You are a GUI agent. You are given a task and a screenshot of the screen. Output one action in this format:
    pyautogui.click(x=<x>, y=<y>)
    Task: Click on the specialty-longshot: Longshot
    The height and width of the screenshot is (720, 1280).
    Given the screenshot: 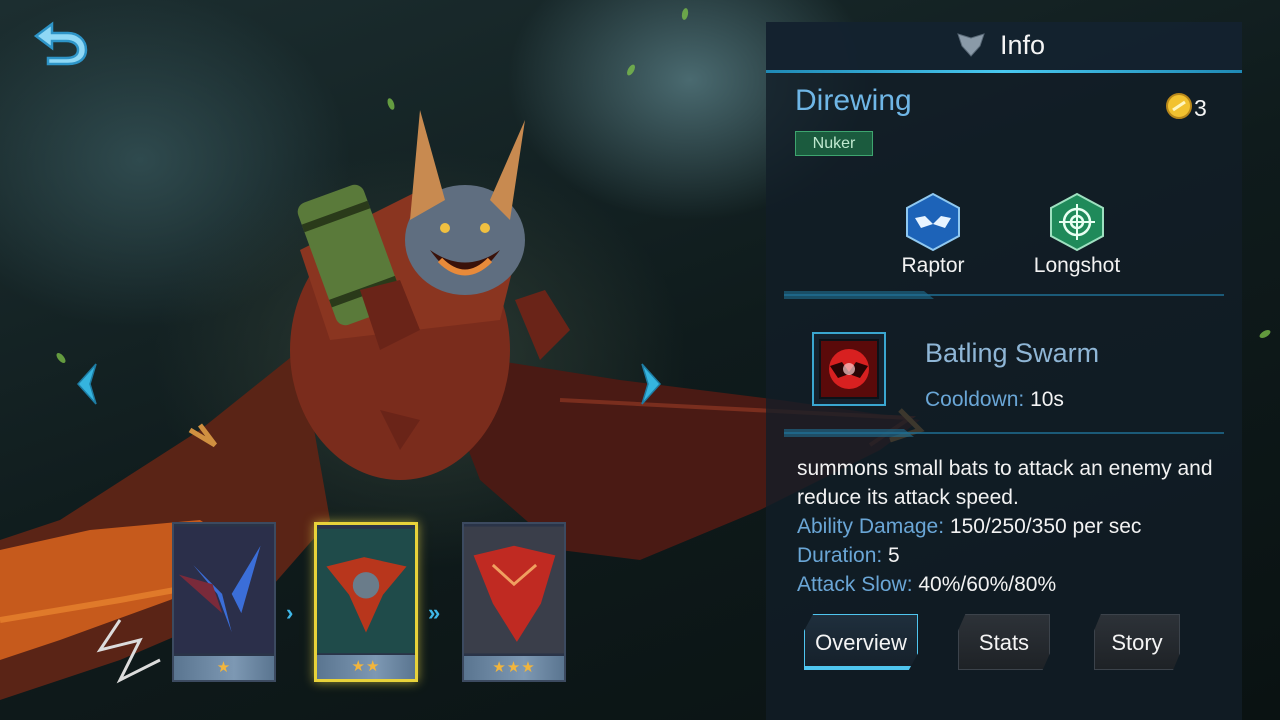 What is the action you would take?
    pyautogui.click(x=1077, y=235)
    